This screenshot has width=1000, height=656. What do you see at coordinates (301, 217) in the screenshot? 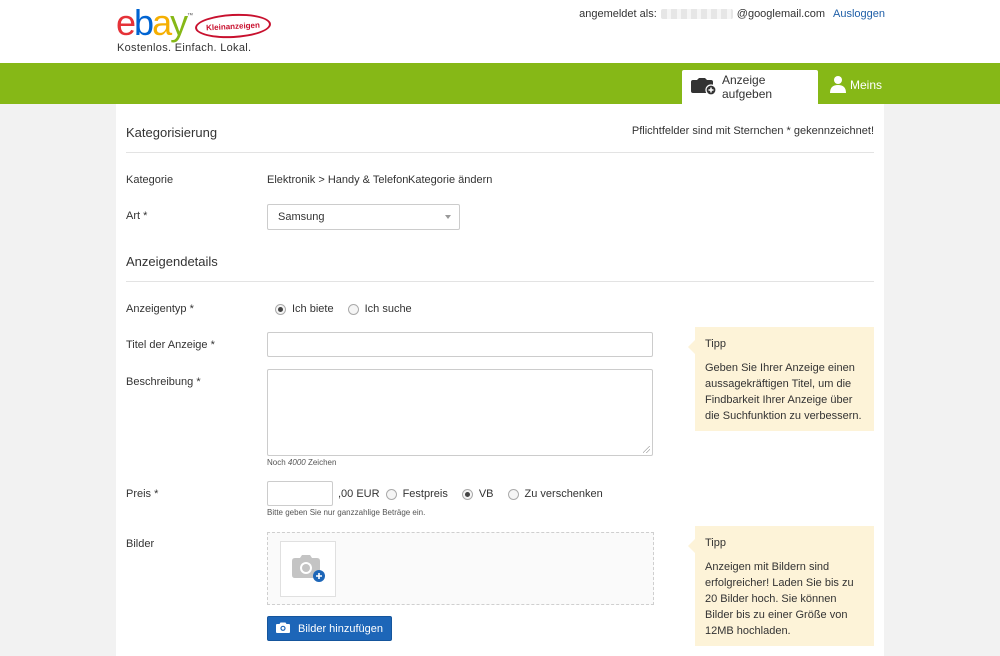
I see `type-select-value: Samsung` at bounding box center [301, 217].